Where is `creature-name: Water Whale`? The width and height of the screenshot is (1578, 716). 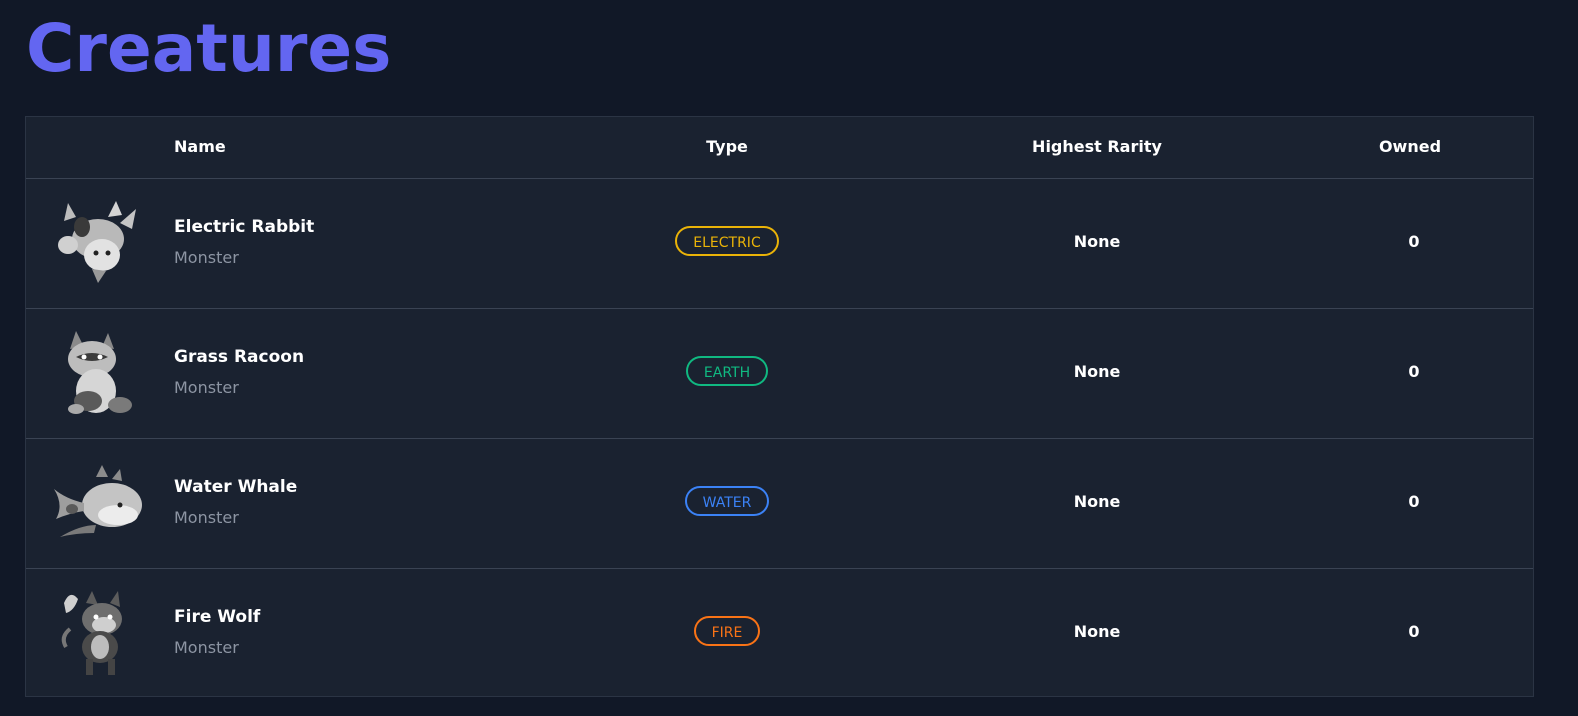 creature-name: Water Whale is located at coordinates (236, 487).